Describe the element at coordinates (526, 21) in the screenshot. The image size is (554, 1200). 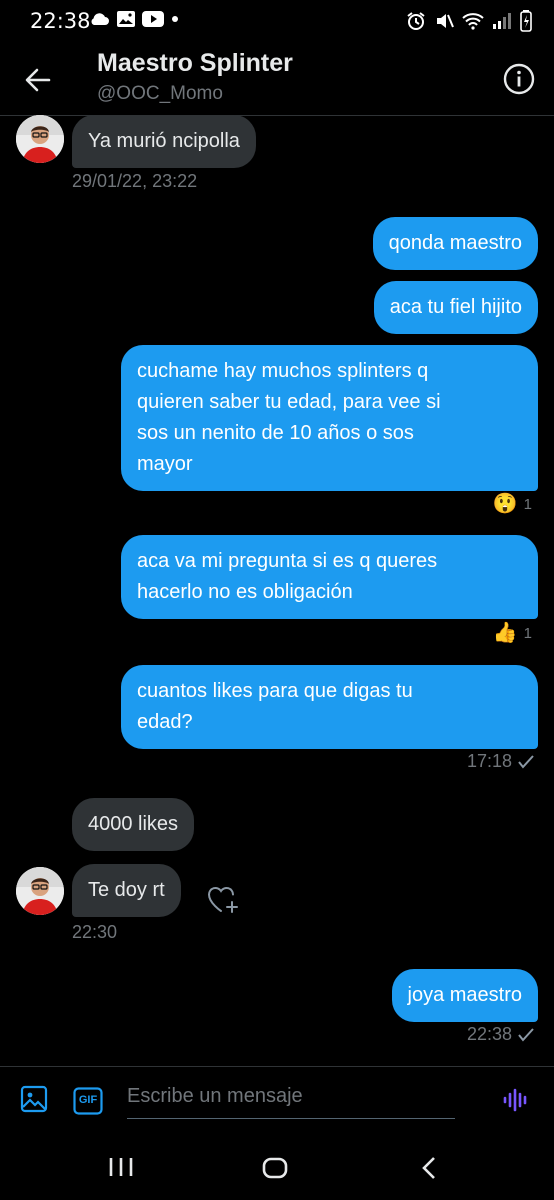
I see `battery-icon` at that location.